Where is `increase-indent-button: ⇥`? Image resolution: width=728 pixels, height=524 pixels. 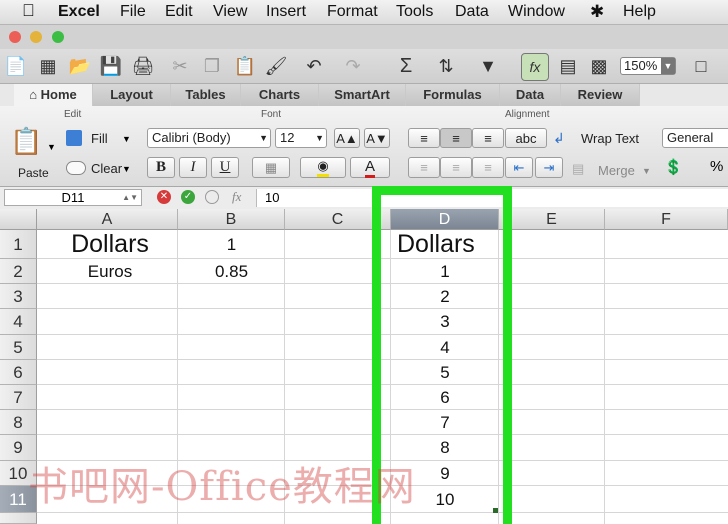
increase-indent-button: ⇥ is located at coordinates (549, 167).